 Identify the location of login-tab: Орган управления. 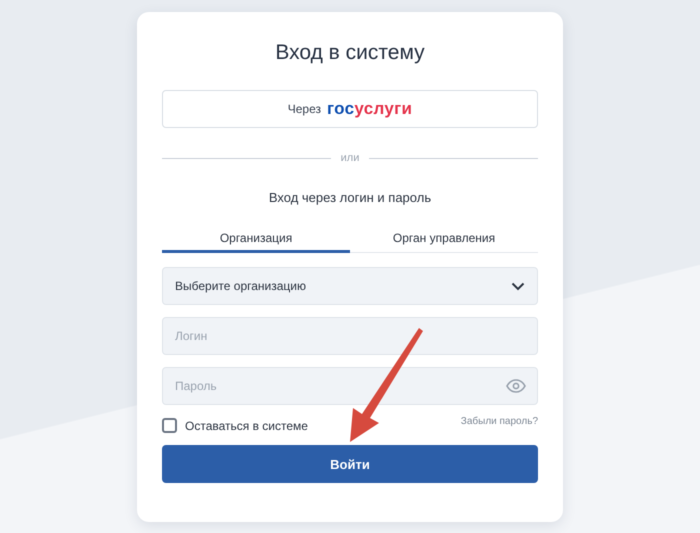
(444, 239).